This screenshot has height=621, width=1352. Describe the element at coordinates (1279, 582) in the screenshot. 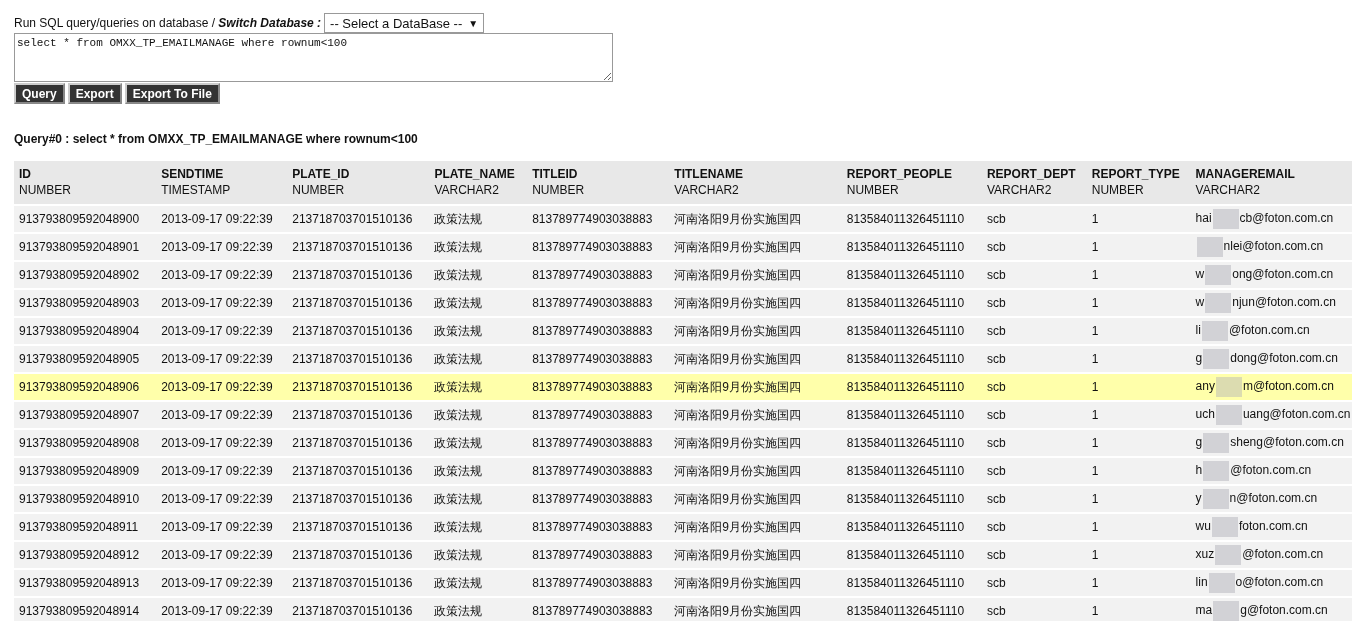

I see `email-fragment: o@foton.com.cn` at that location.